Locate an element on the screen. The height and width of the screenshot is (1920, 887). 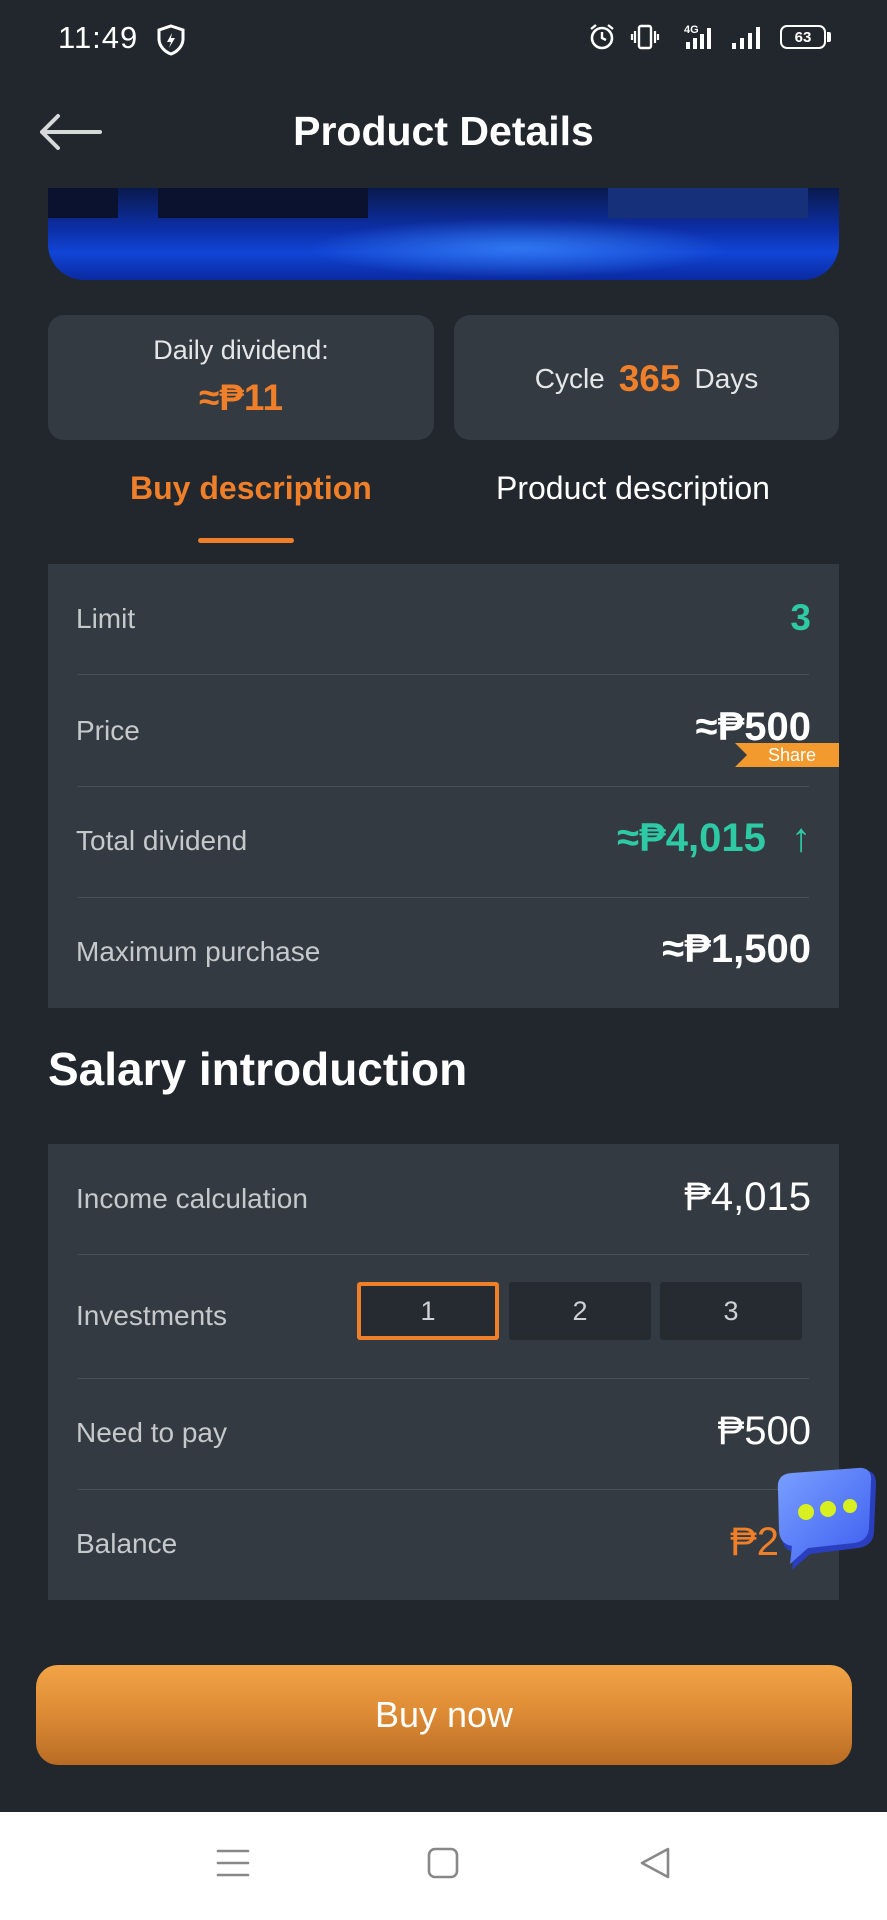
investments-label: Investments is located at coordinates (151, 1315).